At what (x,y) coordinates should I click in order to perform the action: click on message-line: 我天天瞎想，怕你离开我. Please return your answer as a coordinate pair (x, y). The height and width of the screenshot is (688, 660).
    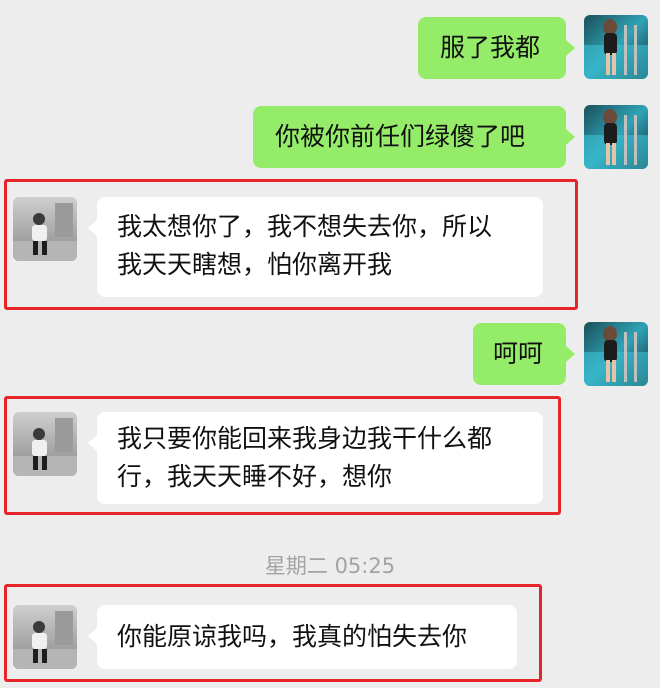
    Looking at the image, I should click on (255, 264).